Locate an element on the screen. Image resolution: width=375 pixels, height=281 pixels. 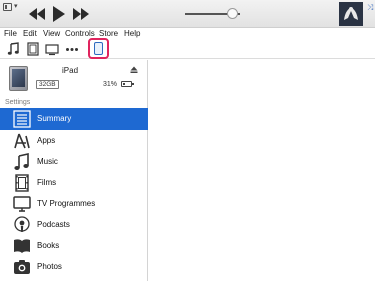
sidebar-item-tv-programmes: TV Programmes is located at coordinates (74, 204).